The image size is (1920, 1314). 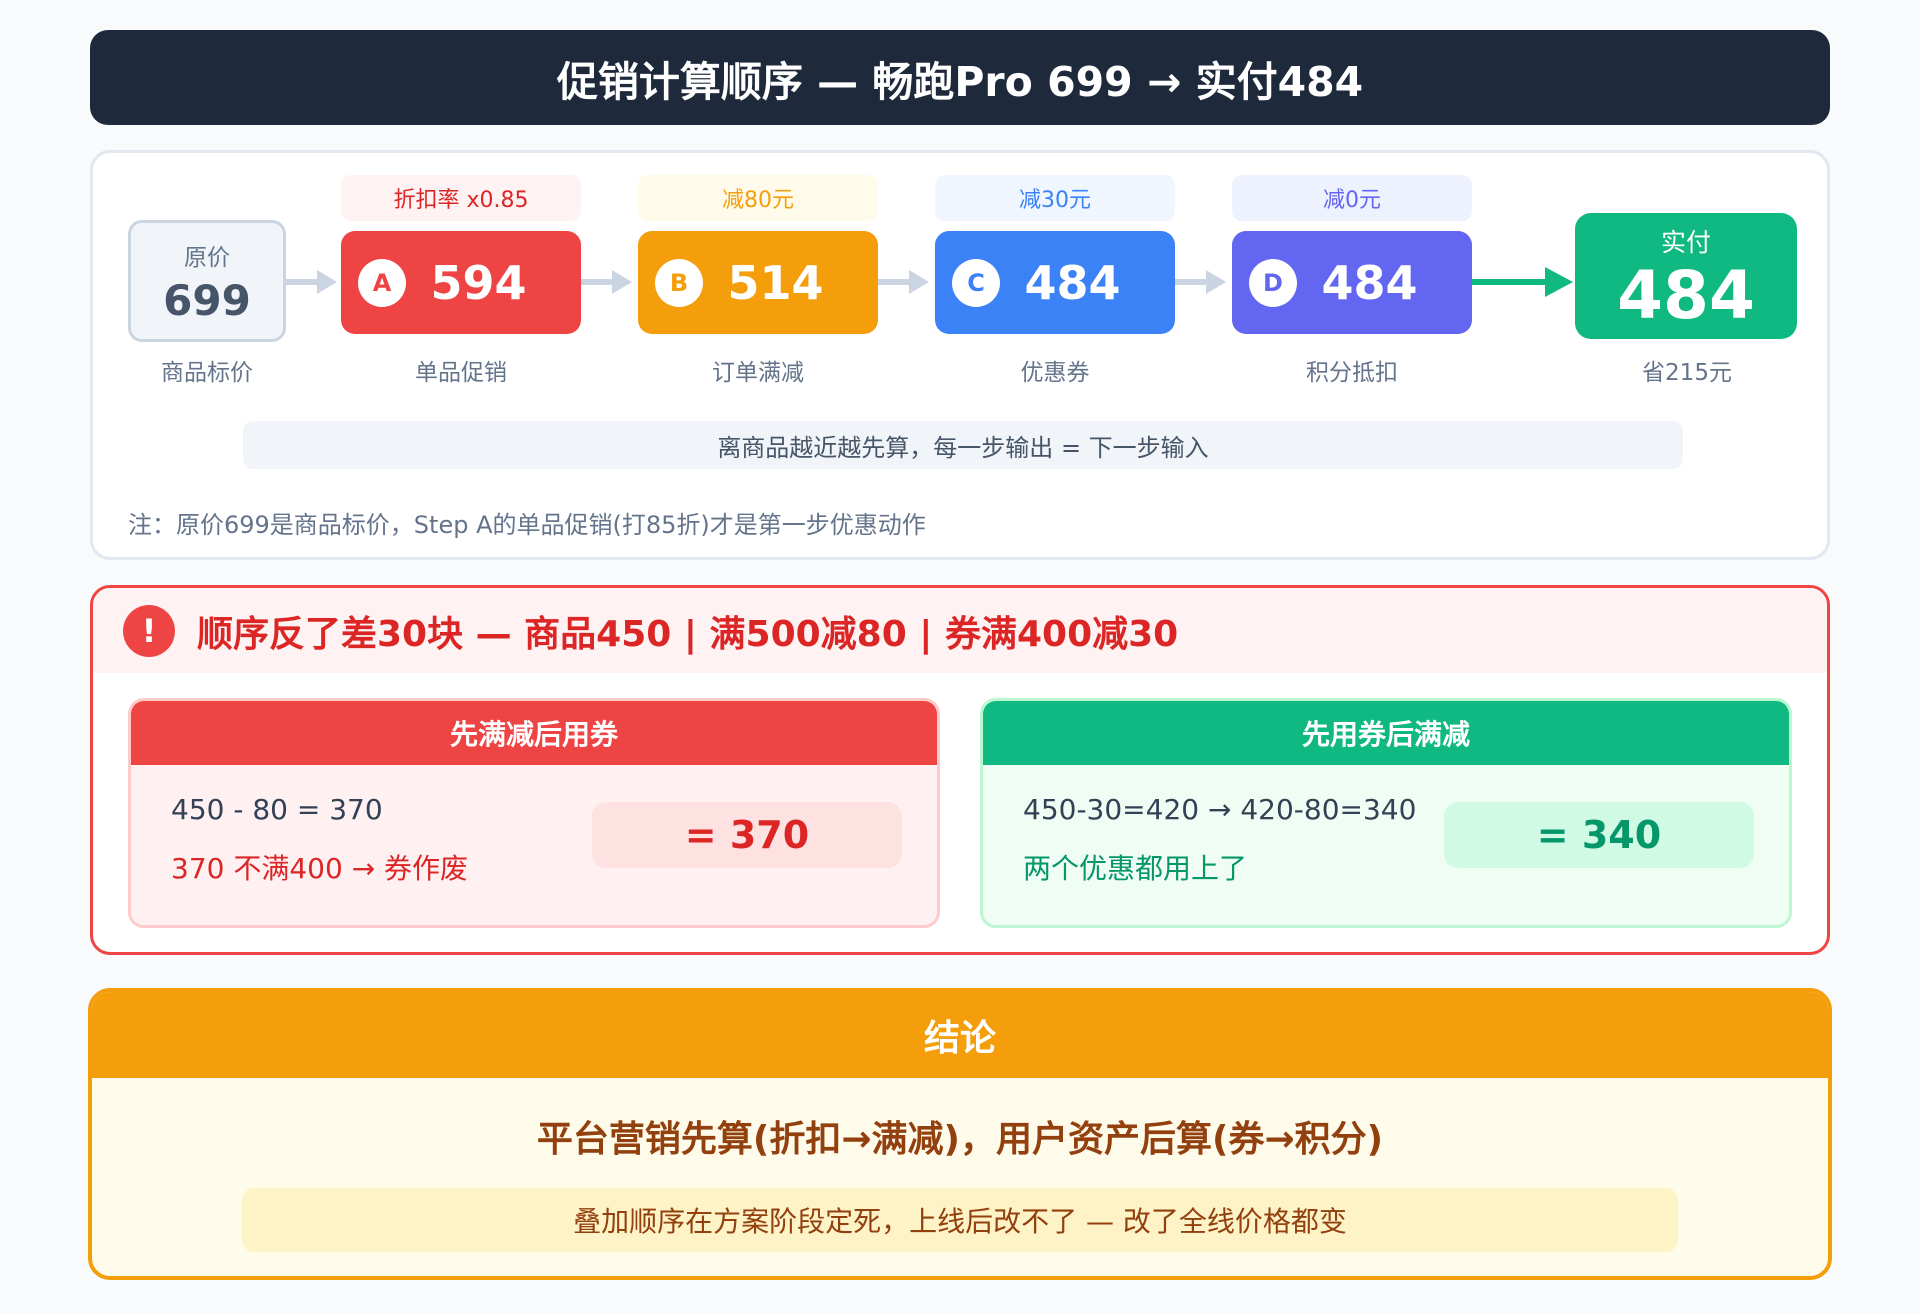 I want to click on final-price-caption: 省215元, so click(x=1687, y=373).